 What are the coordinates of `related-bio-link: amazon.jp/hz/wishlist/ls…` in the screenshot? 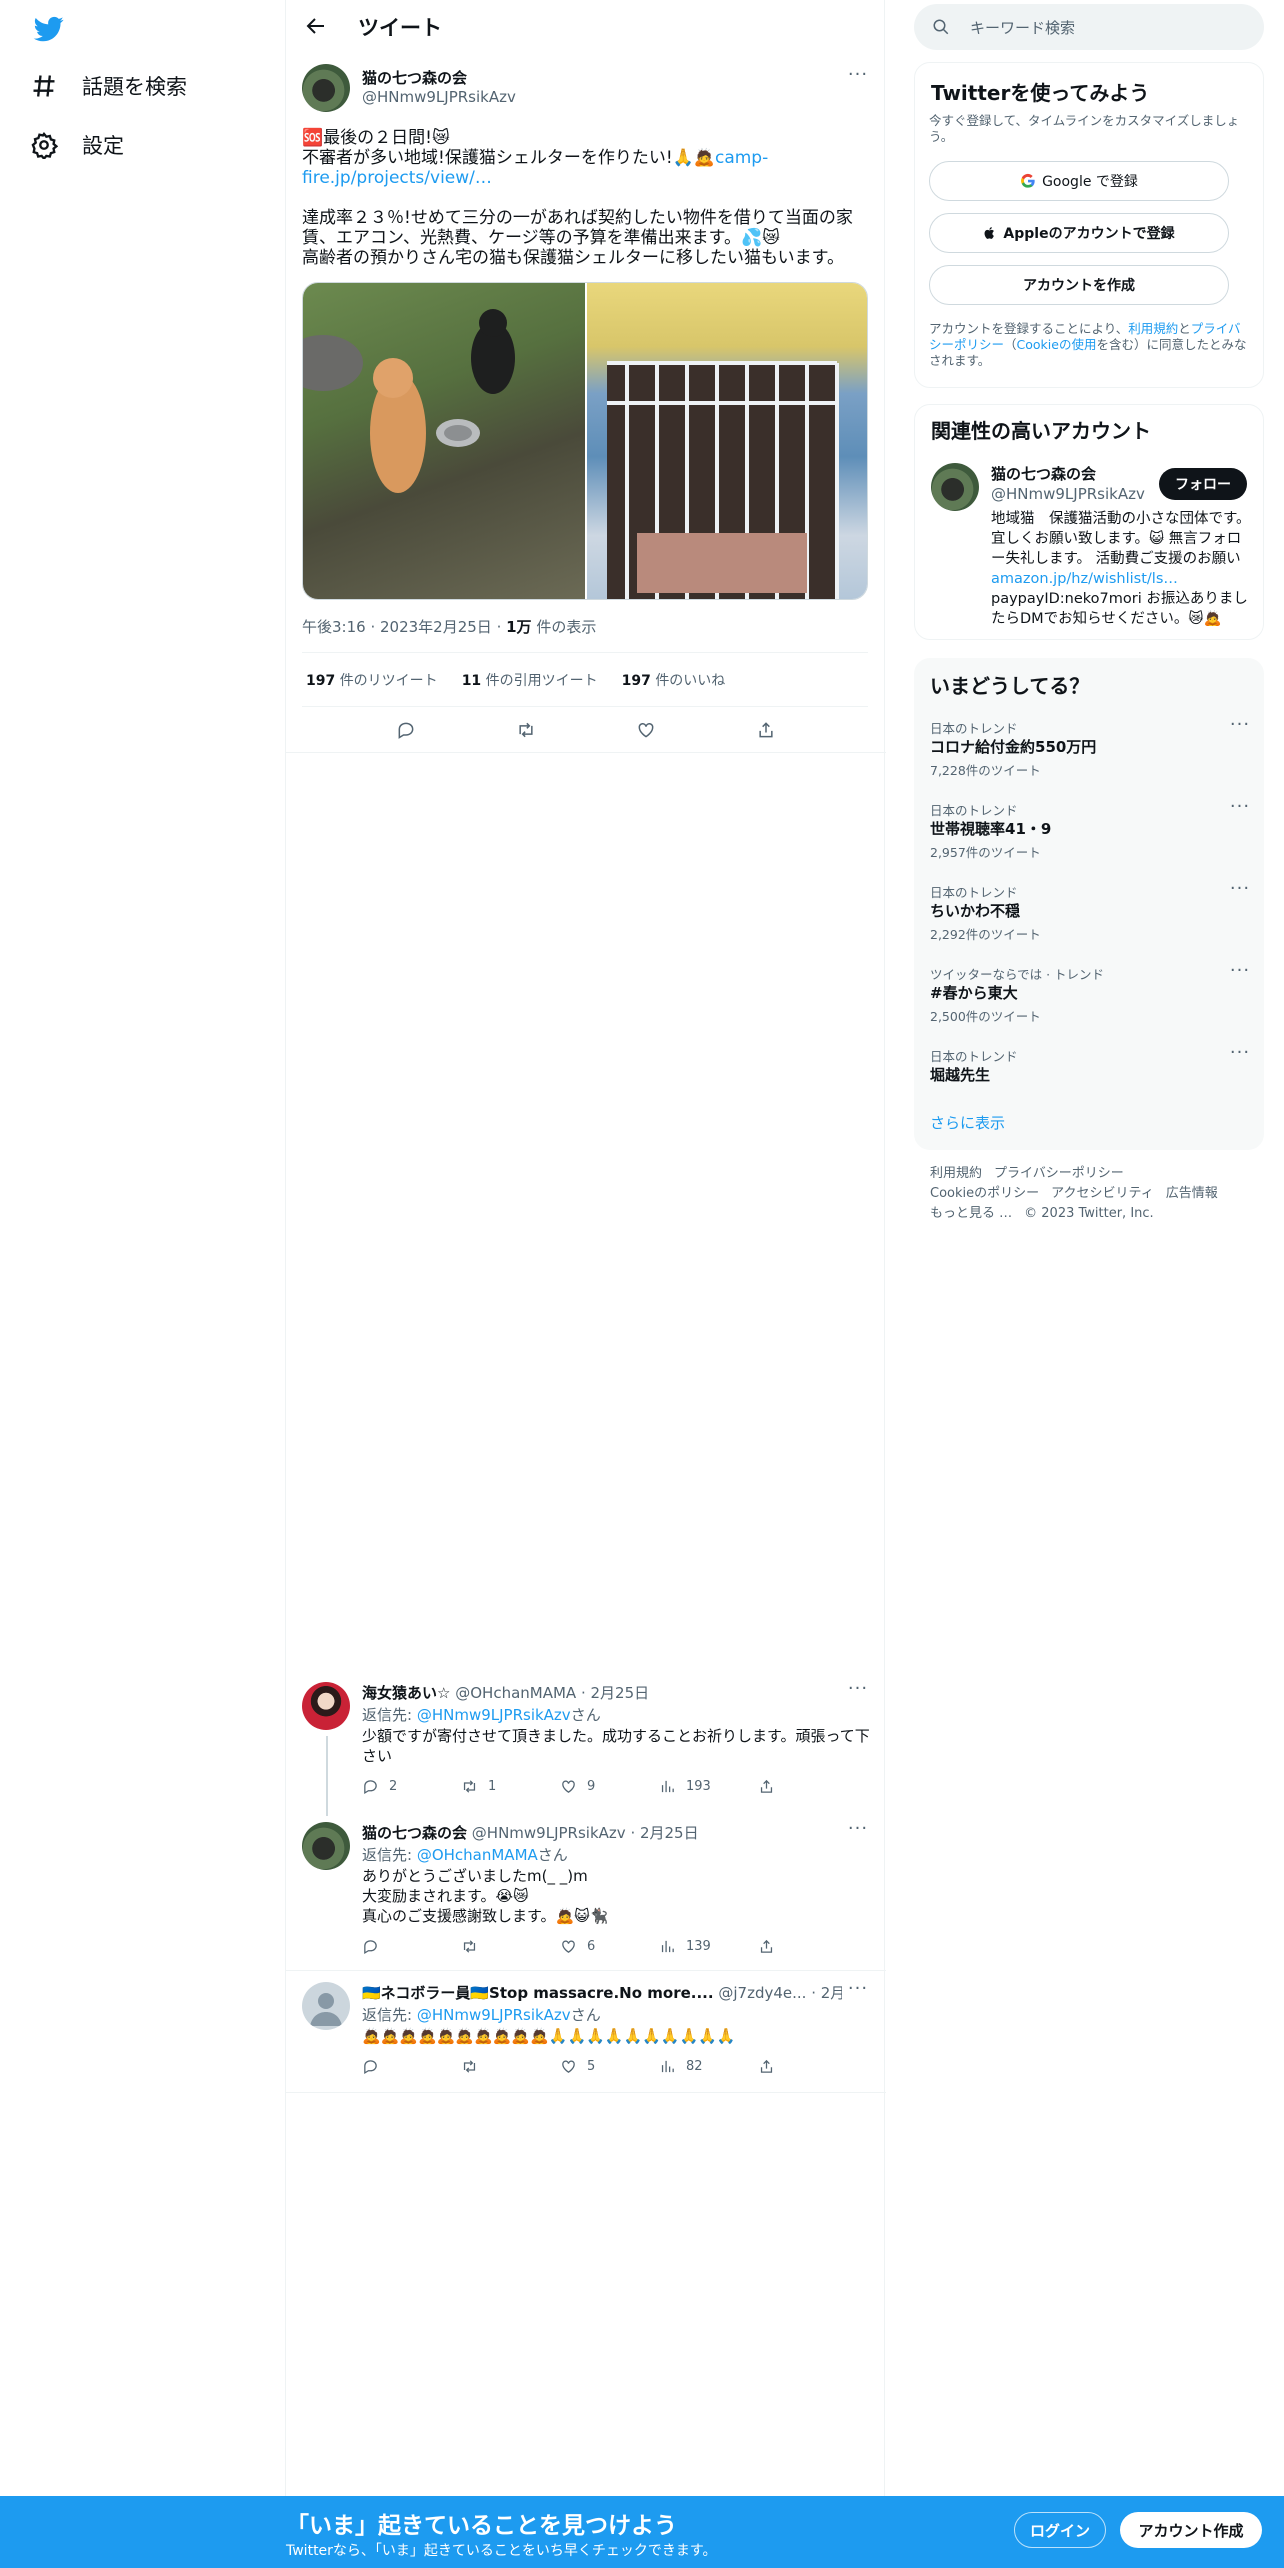 It's located at (1084, 579).